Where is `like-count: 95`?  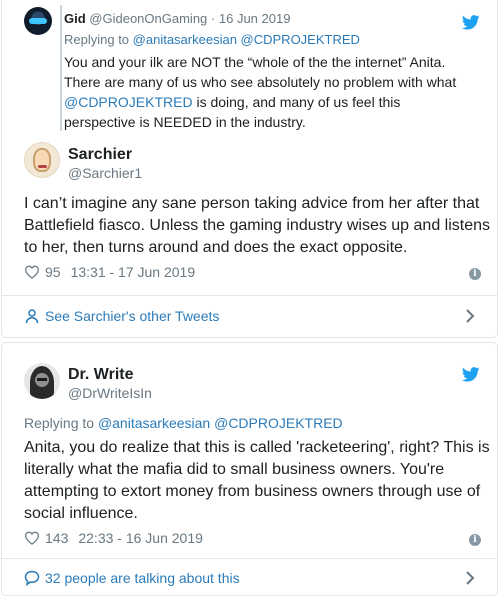 like-count: 95 is located at coordinates (53, 272).